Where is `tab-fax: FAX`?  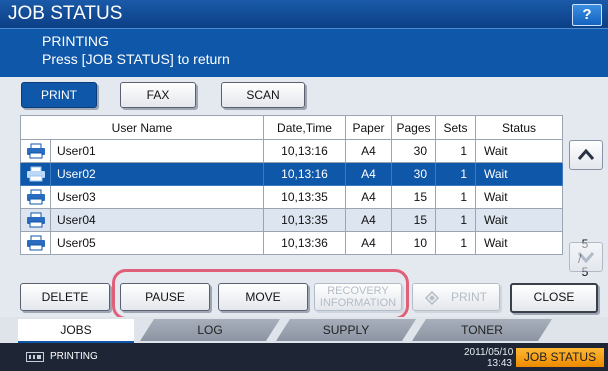 tab-fax: FAX is located at coordinates (158, 95).